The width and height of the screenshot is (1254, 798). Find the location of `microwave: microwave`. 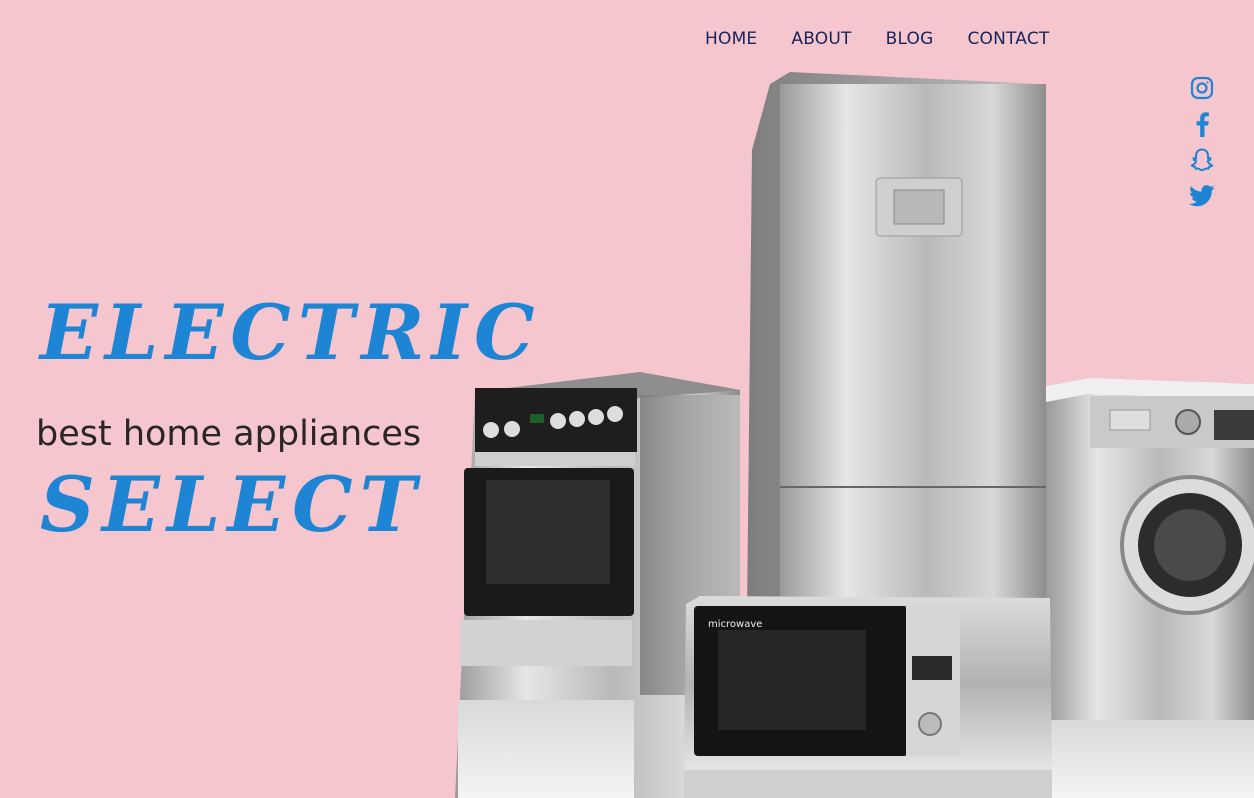

microwave: microwave is located at coordinates (868, 697).